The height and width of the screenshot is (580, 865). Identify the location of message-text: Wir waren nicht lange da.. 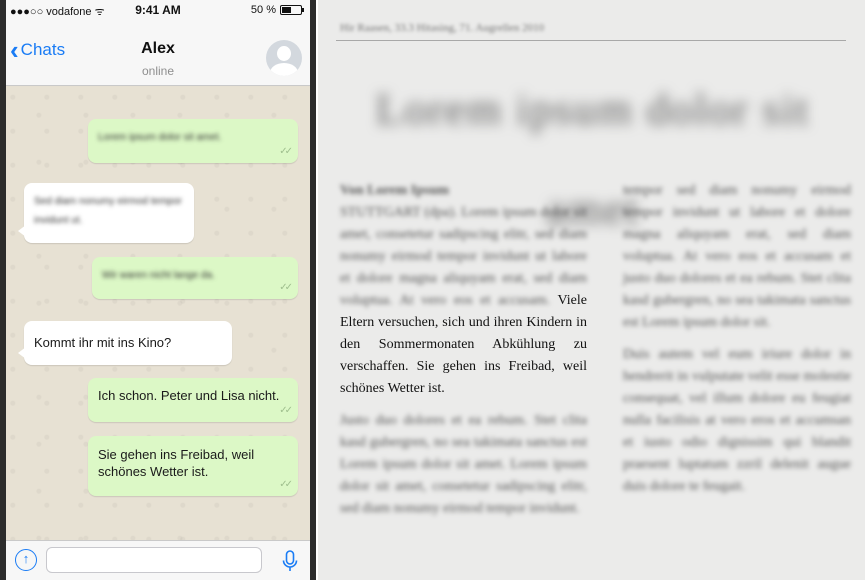
(158, 275).